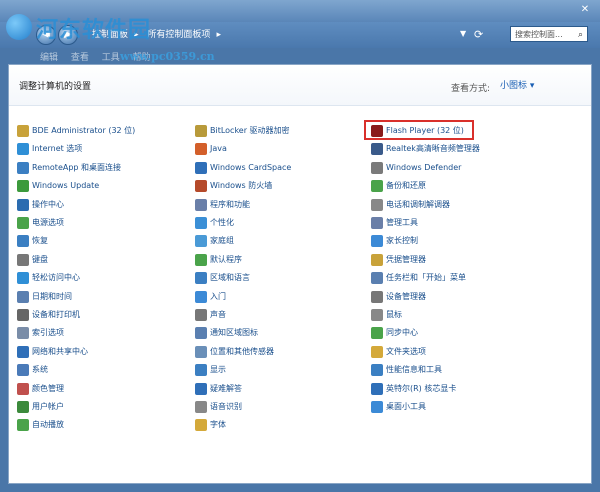 This screenshot has height=492, width=600. Describe the element at coordinates (23, 388) in the screenshot. I see `color-management-icon` at that location.